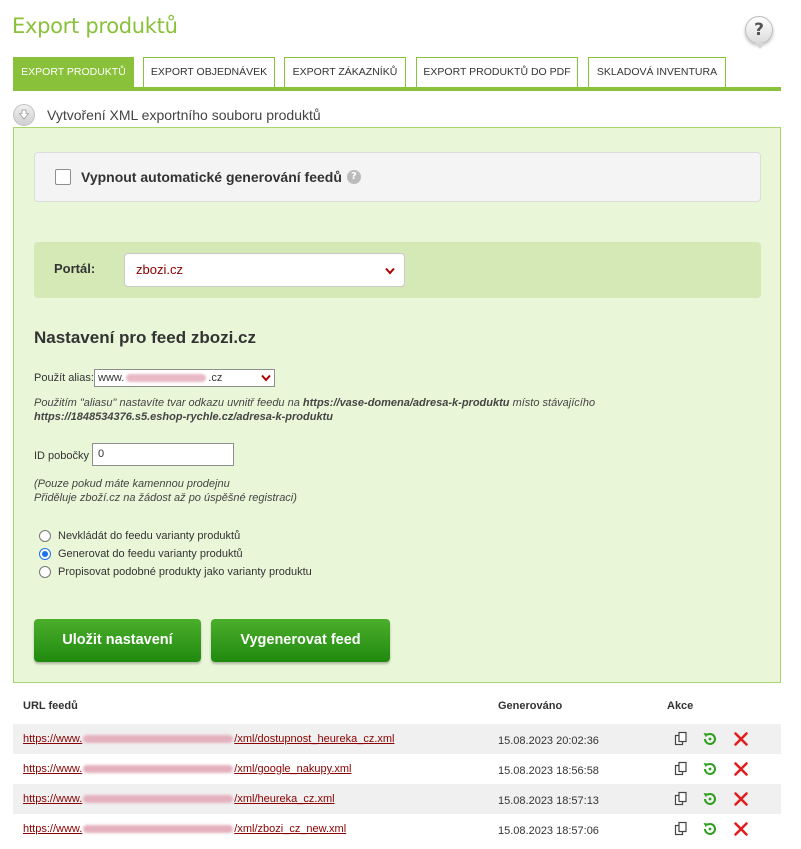  I want to click on feed-url-link: https://www. /xml/zbozi_cz_new.xml, so click(184, 829).